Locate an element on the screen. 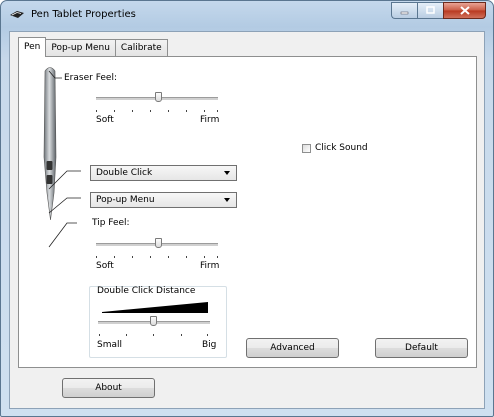 Image resolution: width=494 pixels, height=417 pixels. click-sound-checkbox is located at coordinates (306, 148).